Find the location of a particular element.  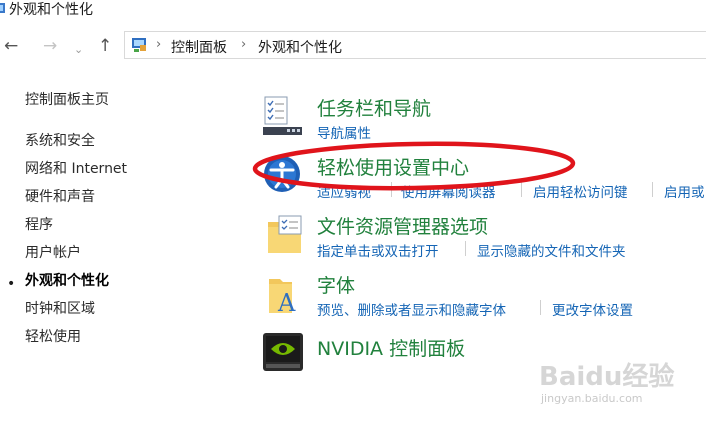

svg-text: A is located at coordinates (286, 302).